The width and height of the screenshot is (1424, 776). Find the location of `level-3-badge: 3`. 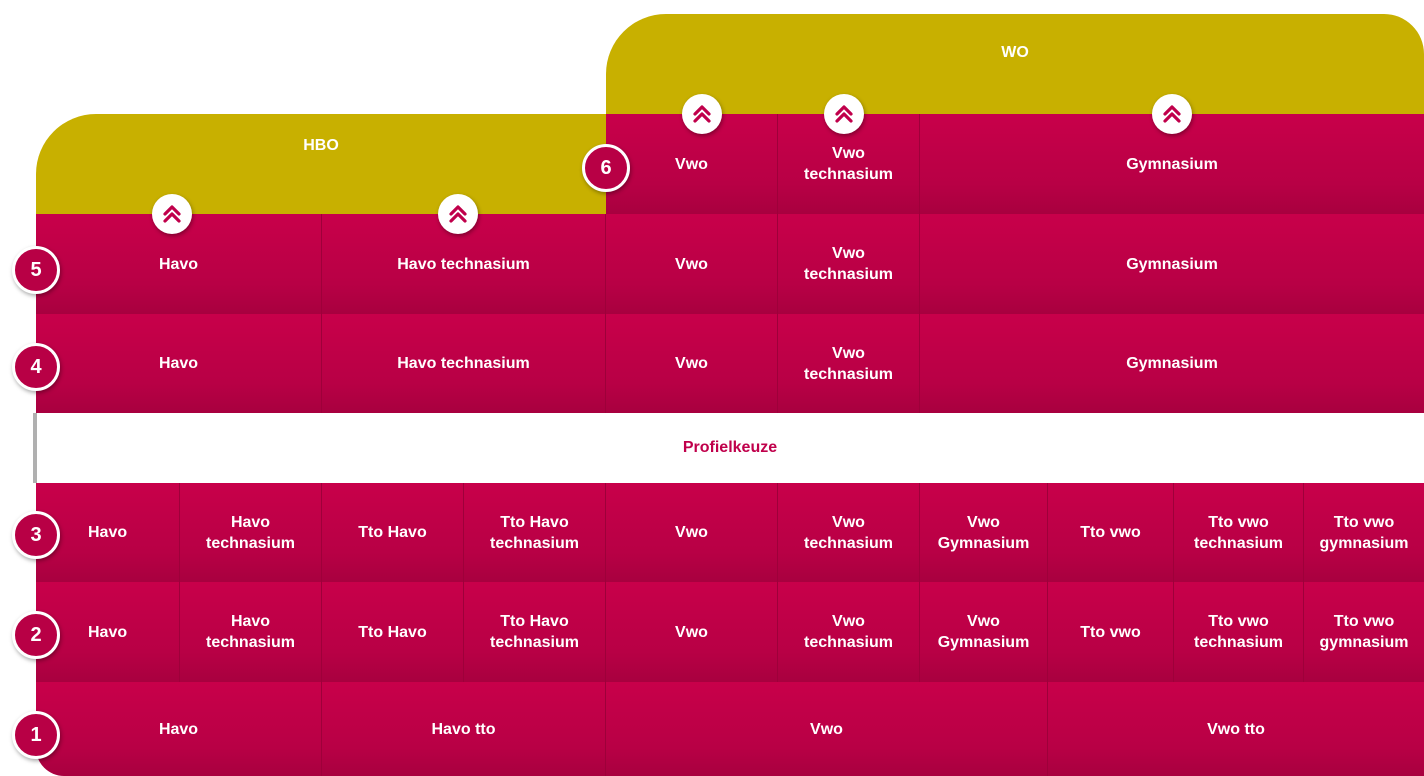

level-3-badge: 3 is located at coordinates (36, 535).